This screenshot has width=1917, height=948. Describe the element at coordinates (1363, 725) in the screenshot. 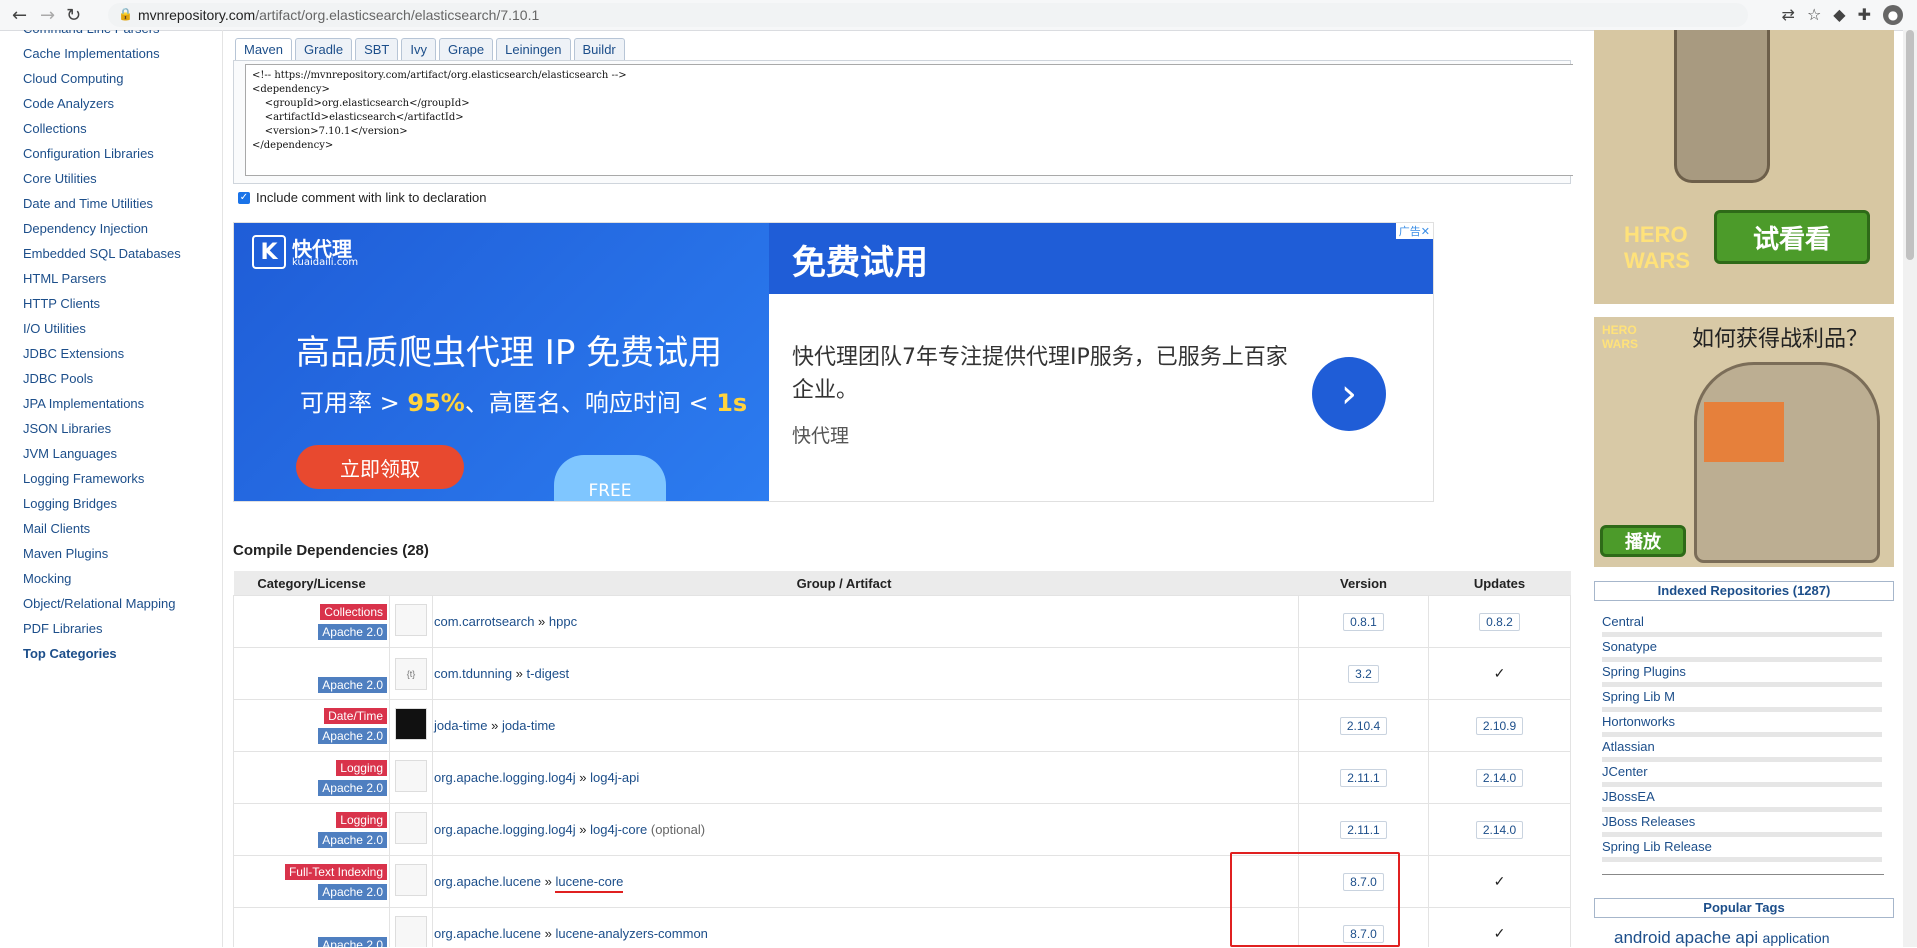

I see `version-link: 2.10.4` at that location.